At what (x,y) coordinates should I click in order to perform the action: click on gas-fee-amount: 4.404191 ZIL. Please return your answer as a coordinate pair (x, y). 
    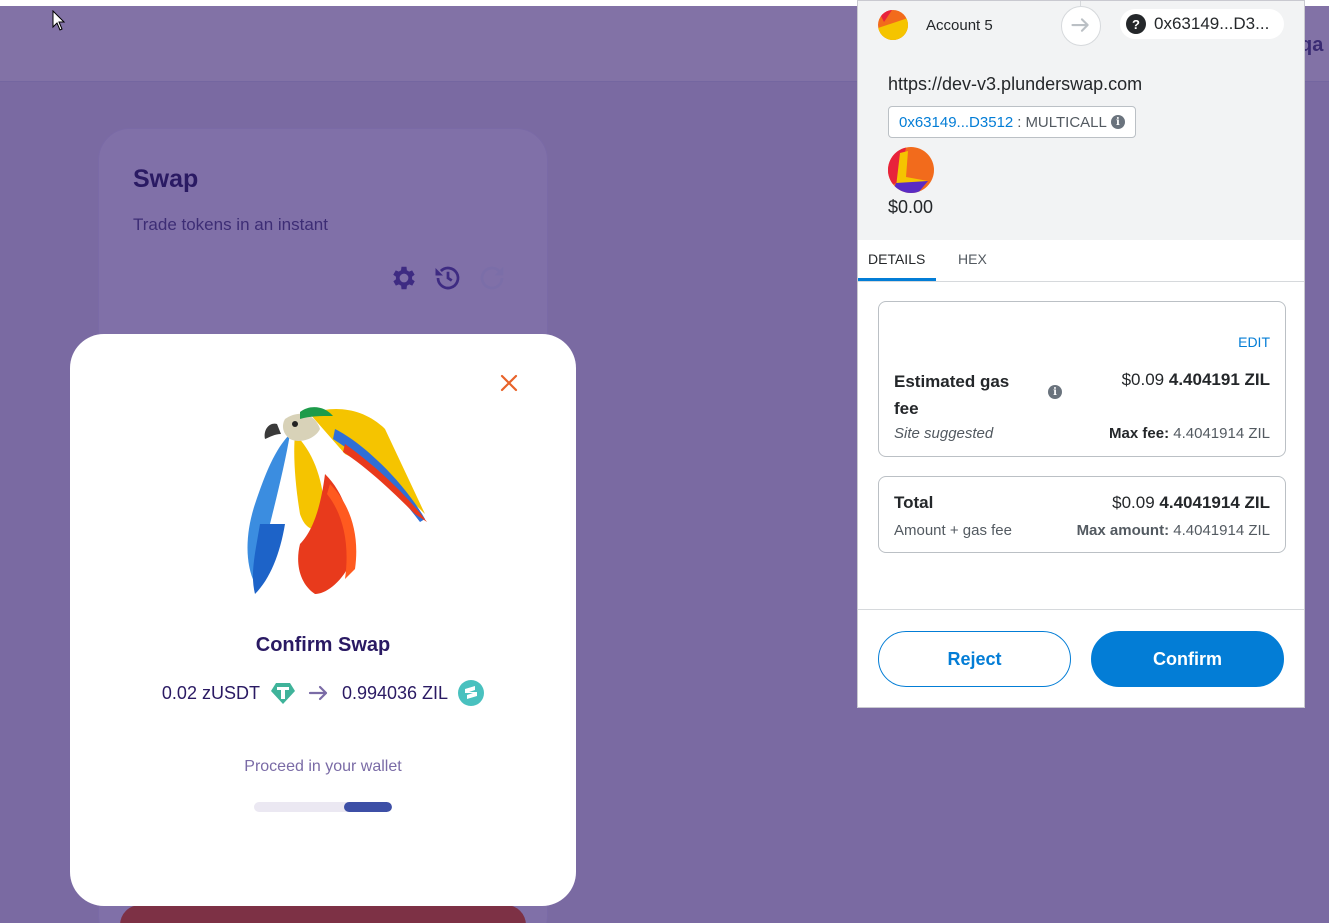
    Looking at the image, I should click on (1219, 379).